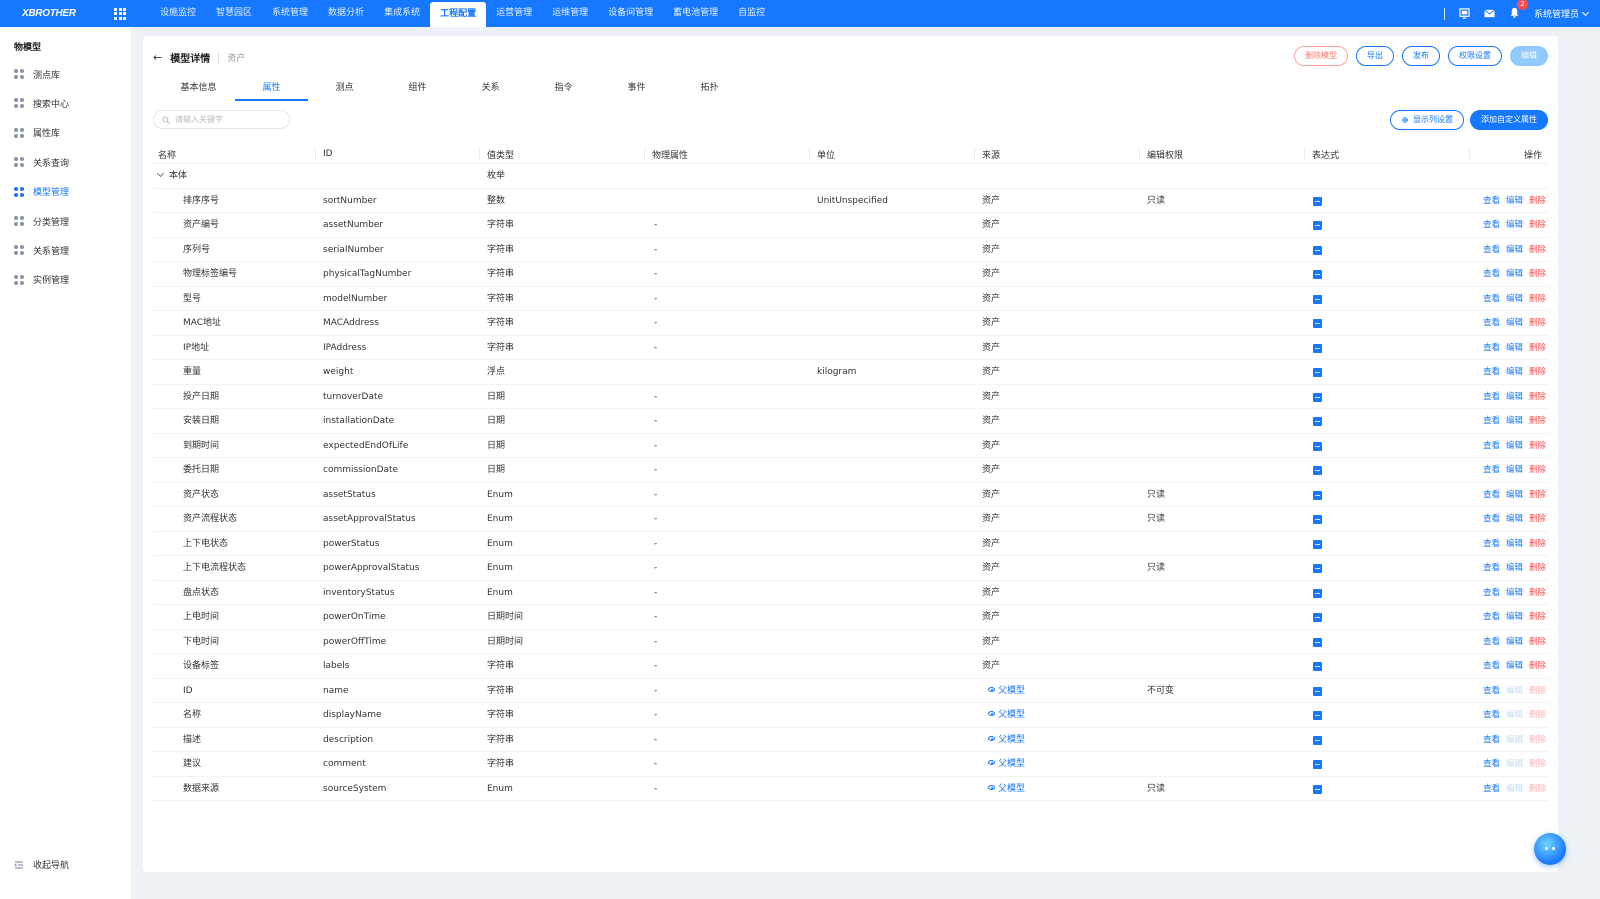 The height and width of the screenshot is (899, 1600). Describe the element at coordinates (1550, 849) in the screenshot. I see `assistant-bot-button` at that location.